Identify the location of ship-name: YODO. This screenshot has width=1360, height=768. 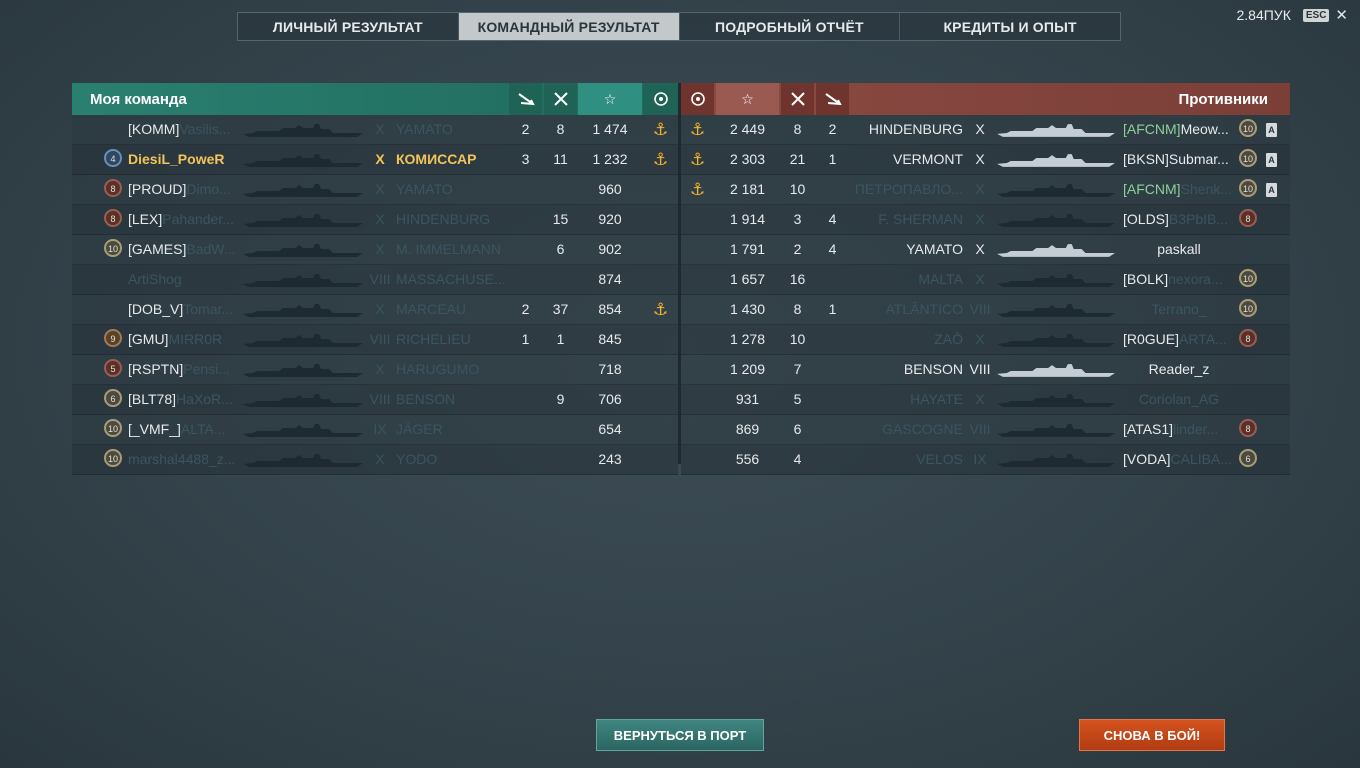
(417, 459).